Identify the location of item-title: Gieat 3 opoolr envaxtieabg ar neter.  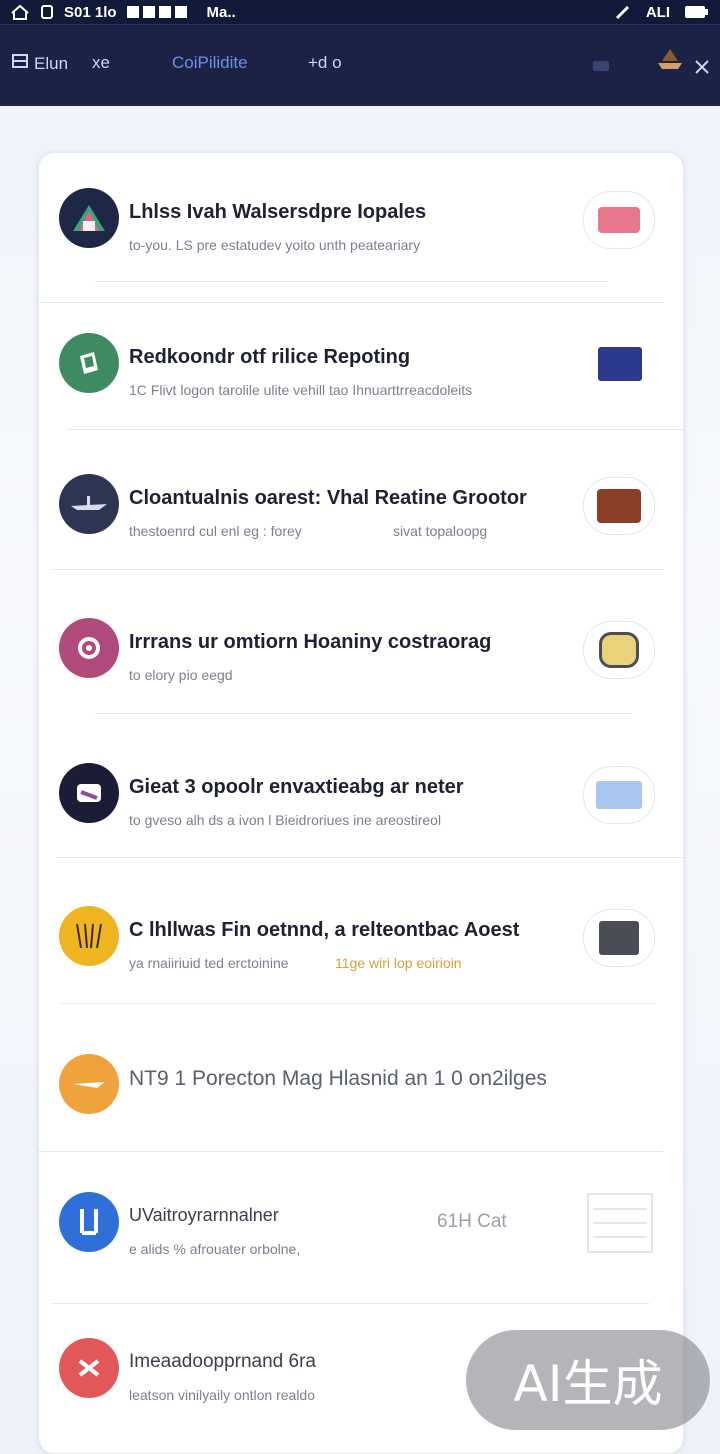
(296, 787).